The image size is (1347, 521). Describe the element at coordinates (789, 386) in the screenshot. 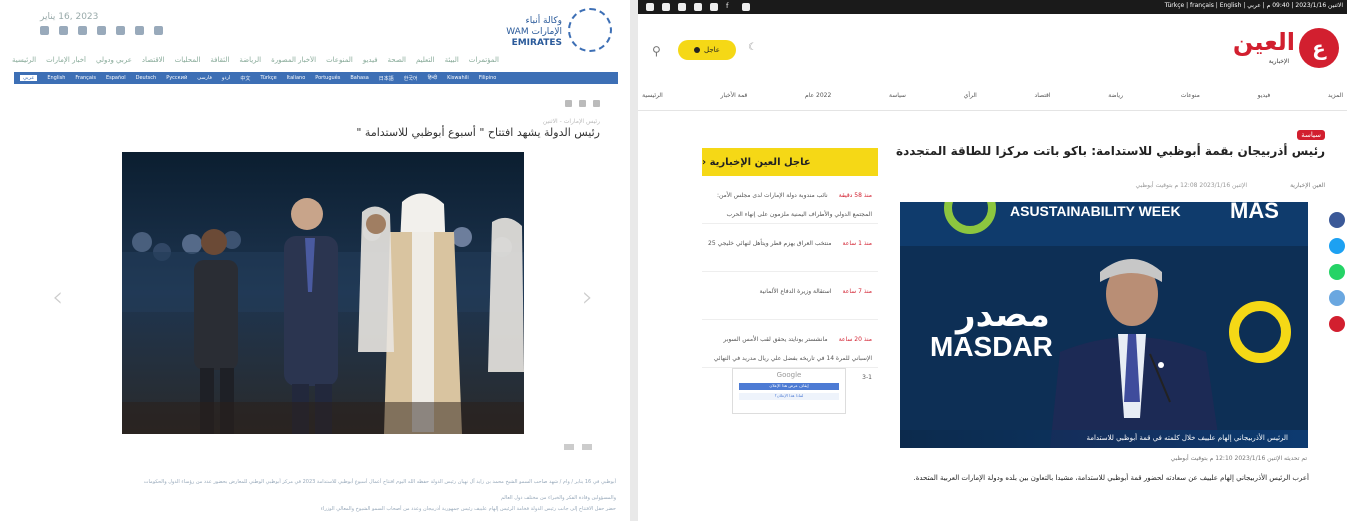

I see `ad-stop-button: إيقاف عرض هذا الإعلان` at that location.